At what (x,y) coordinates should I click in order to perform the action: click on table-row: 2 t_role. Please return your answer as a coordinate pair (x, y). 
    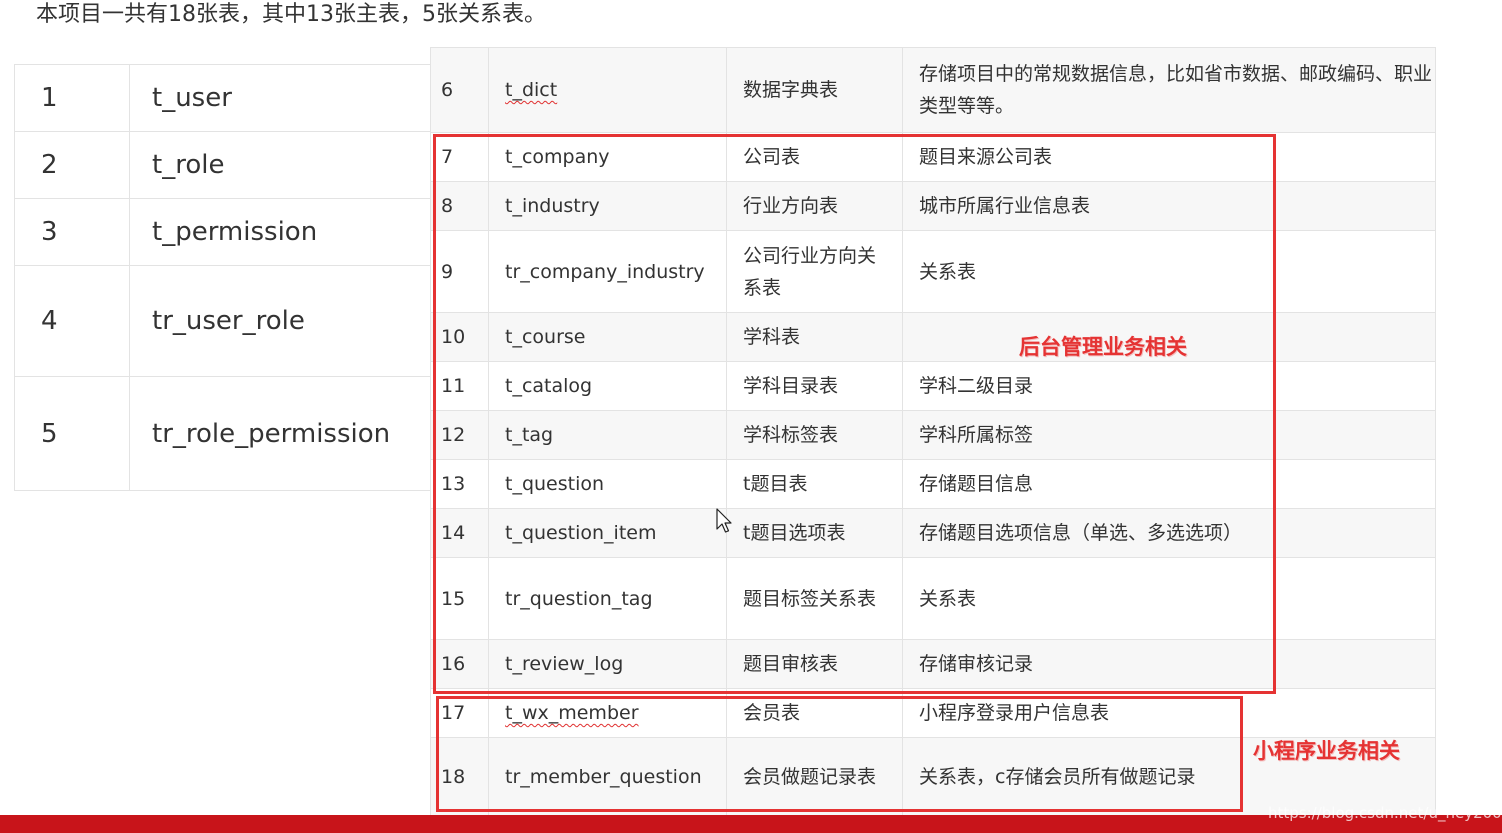
    Looking at the image, I should click on (229, 165).